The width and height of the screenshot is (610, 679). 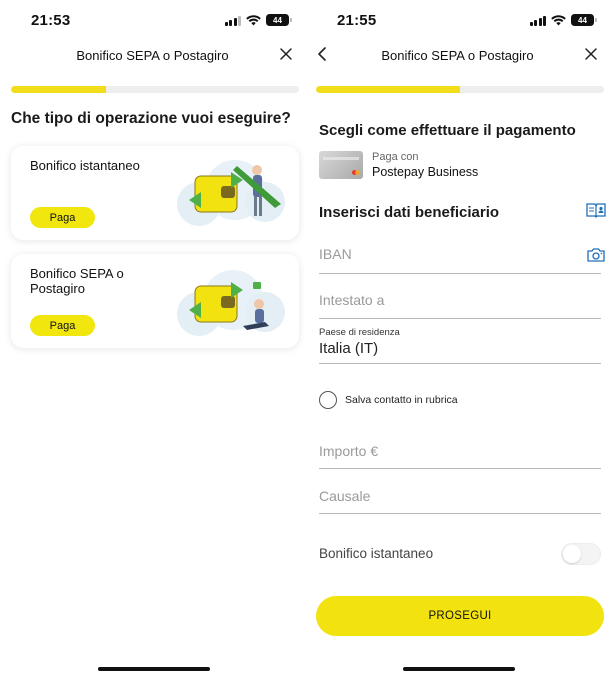 What do you see at coordinates (460, 453) in the screenshot?
I see `amount-field: Importo €` at bounding box center [460, 453].